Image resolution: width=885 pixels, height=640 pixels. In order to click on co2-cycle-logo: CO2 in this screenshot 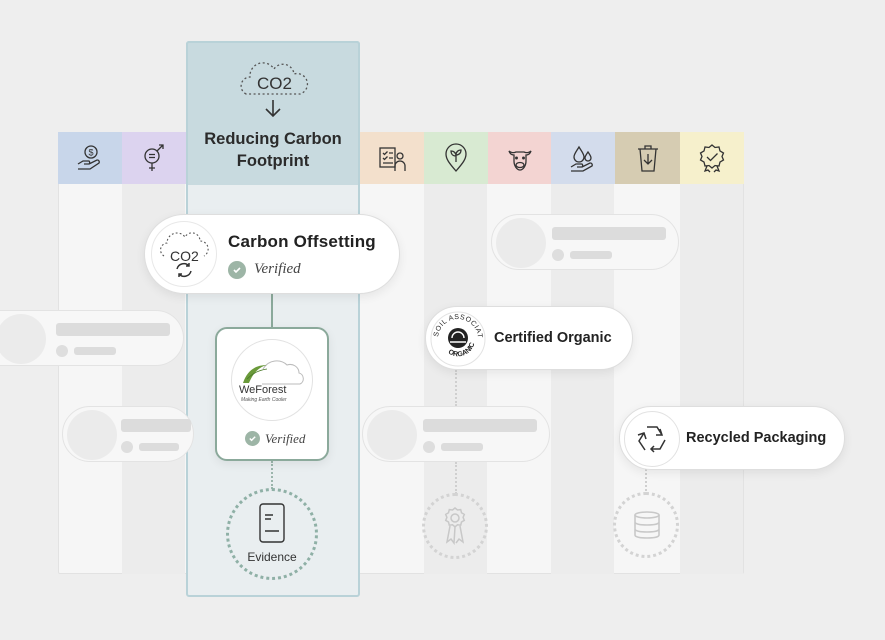, I will do `click(184, 254)`.